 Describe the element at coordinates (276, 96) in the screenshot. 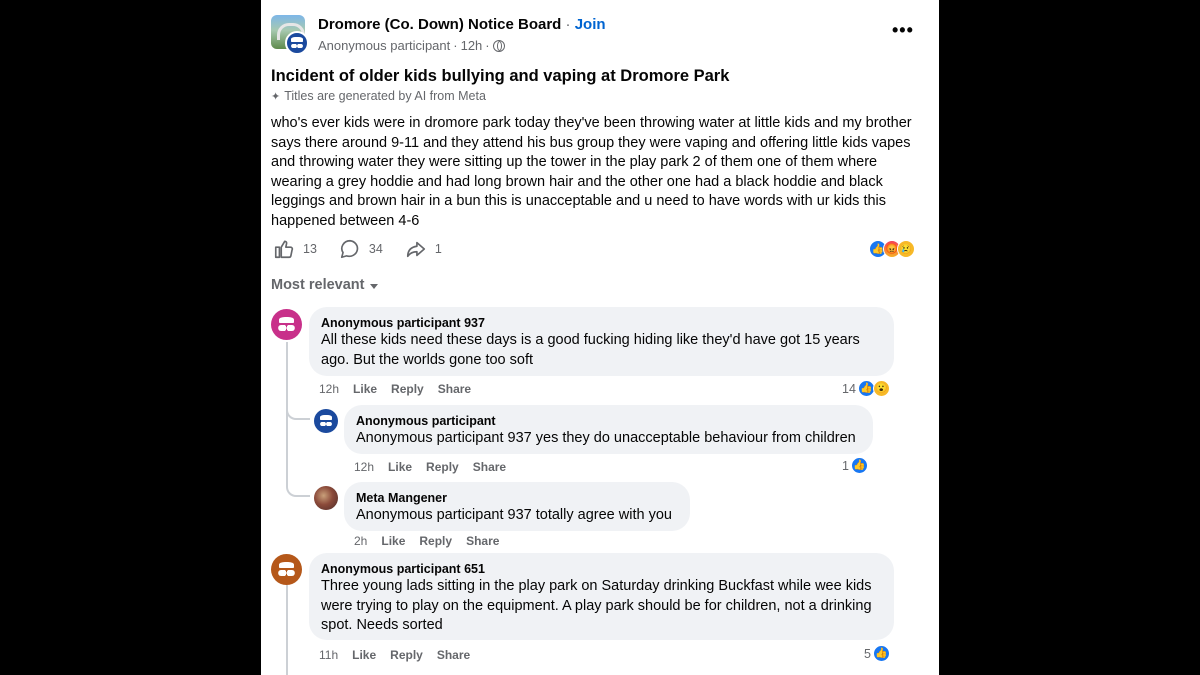

I see `sparkle-icon: ✦` at that location.